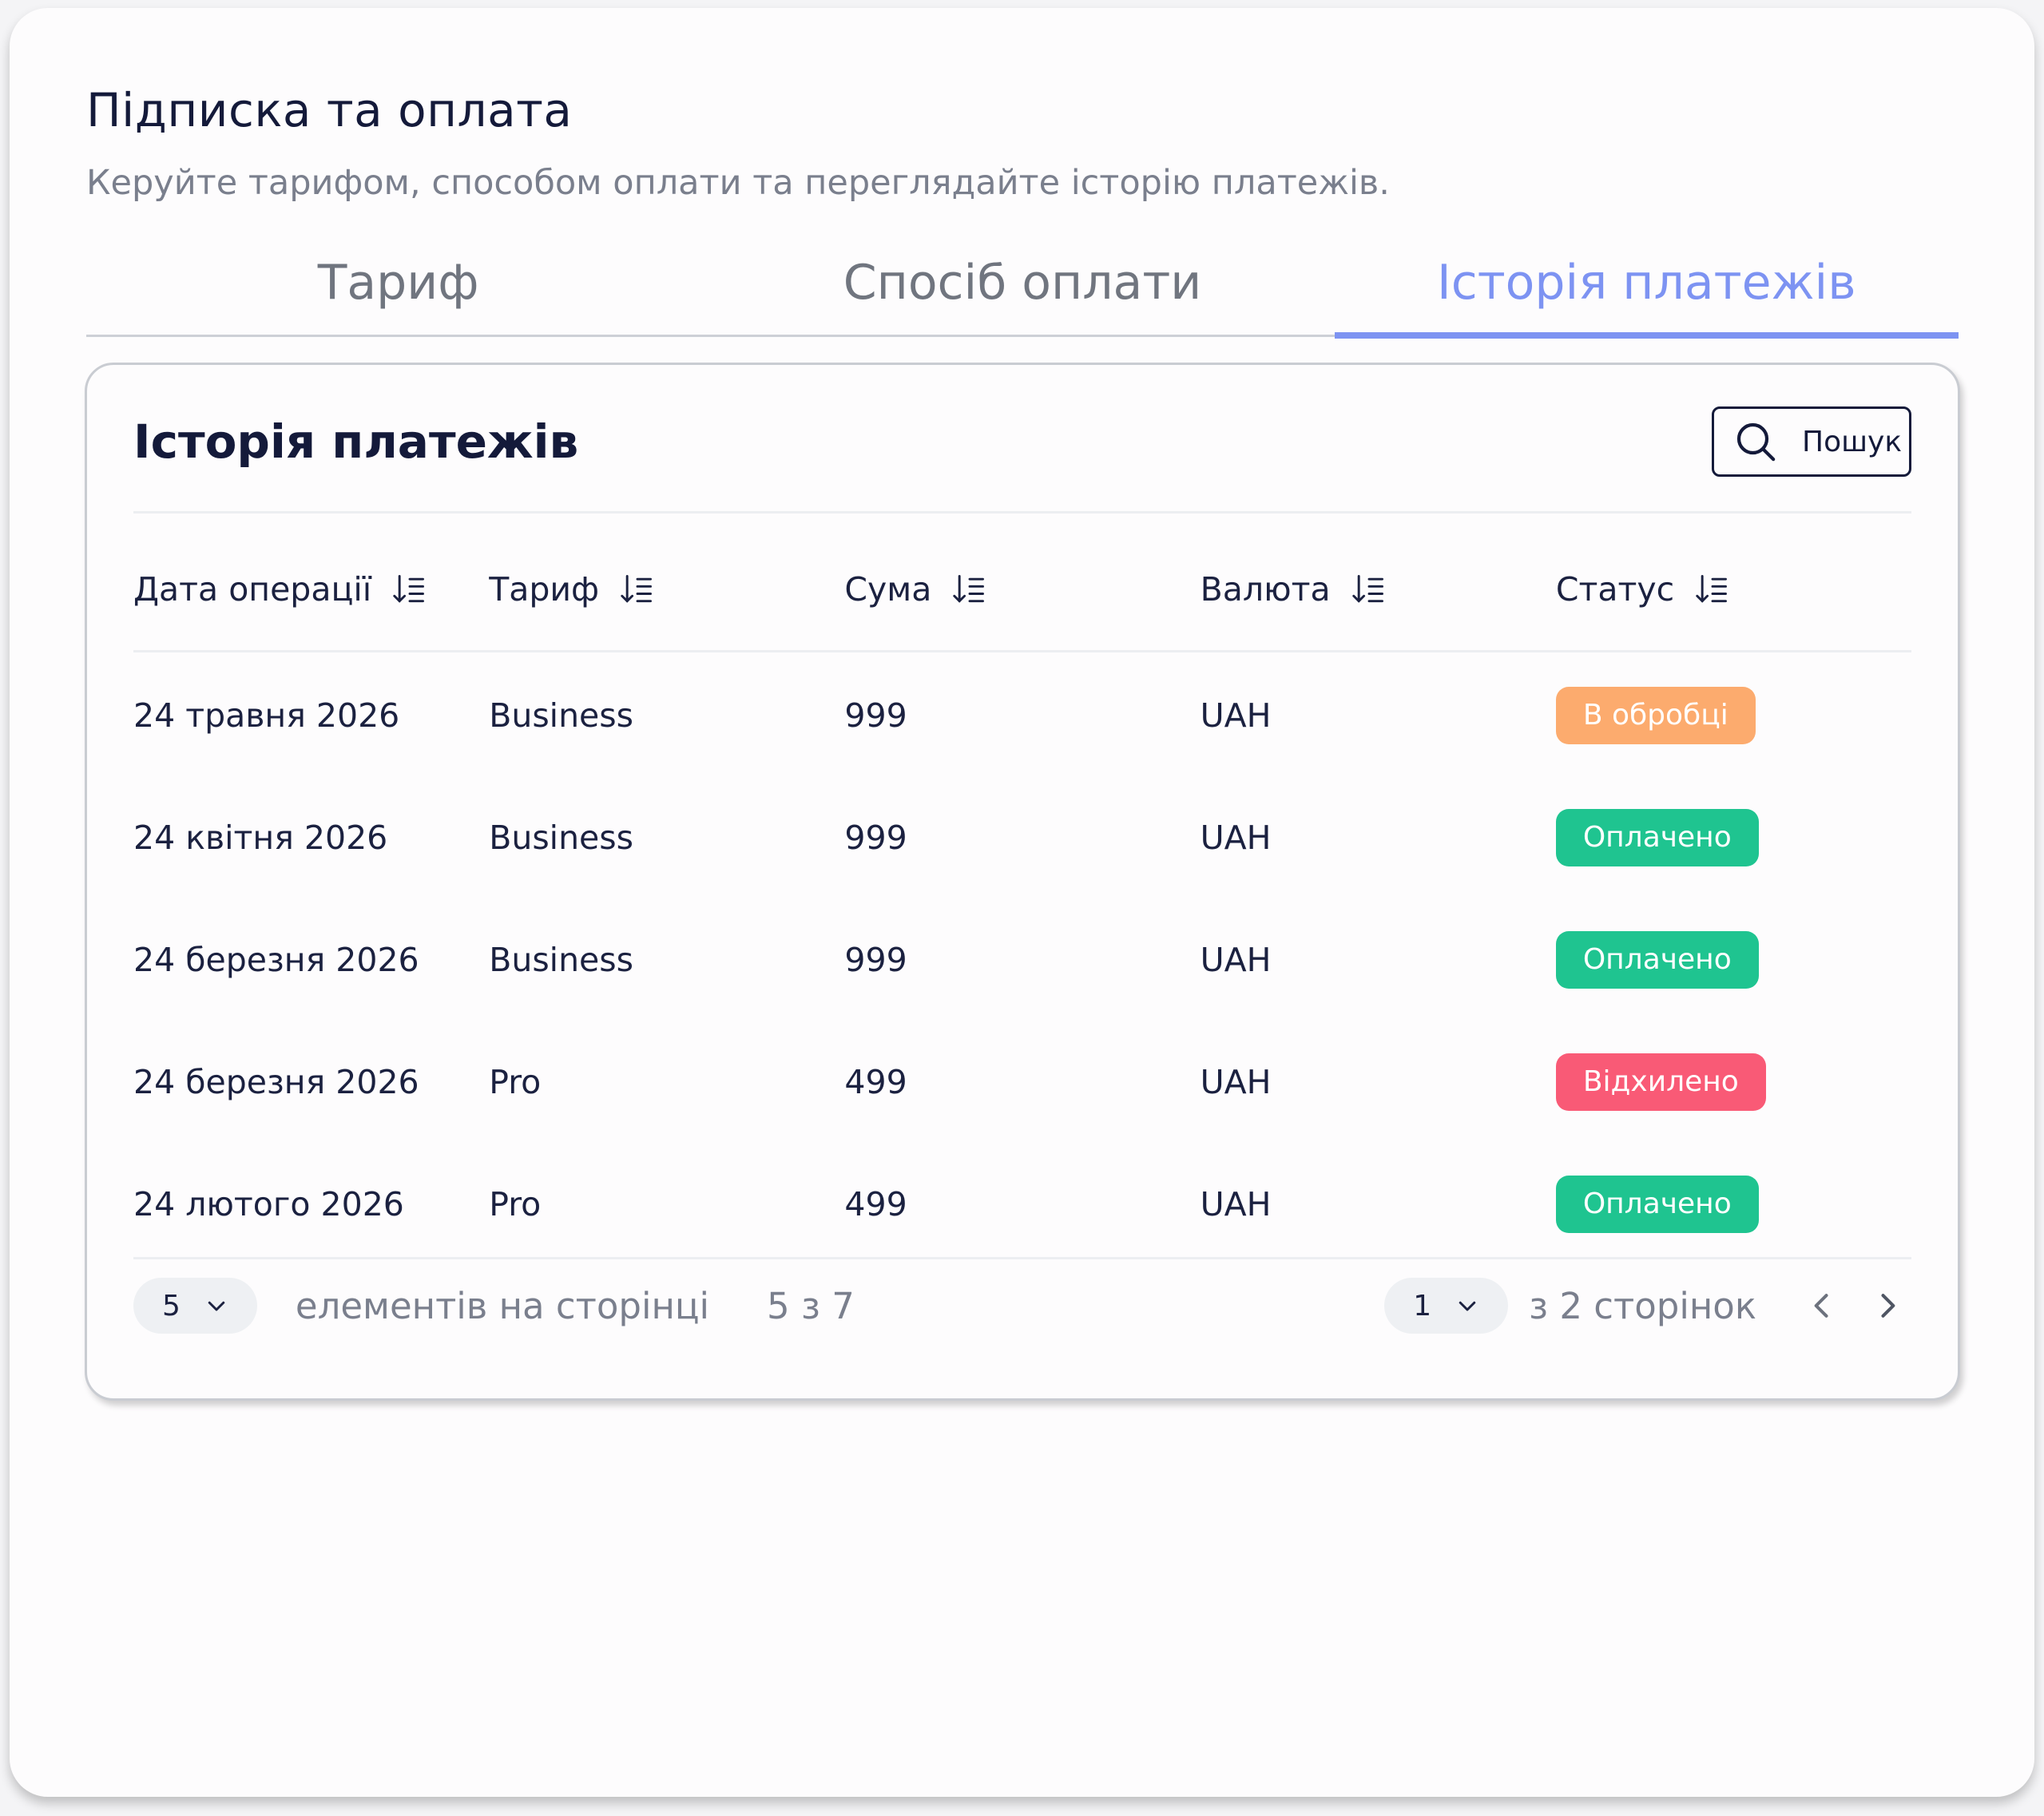 This screenshot has width=2044, height=1816. Describe the element at coordinates (544, 589) in the screenshot. I see `column-header-label: Тариф` at that location.